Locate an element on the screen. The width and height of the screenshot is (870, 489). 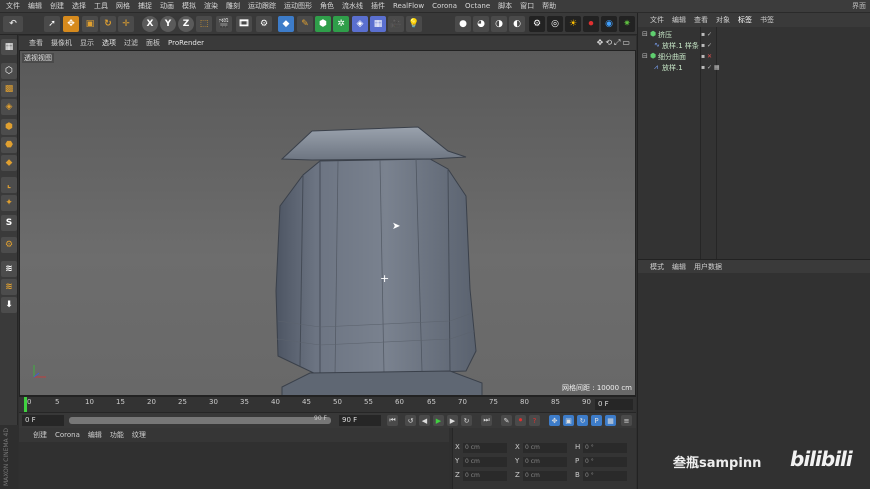
vp-menu-cameras: 摄像机 is located at coordinates (61, 43).